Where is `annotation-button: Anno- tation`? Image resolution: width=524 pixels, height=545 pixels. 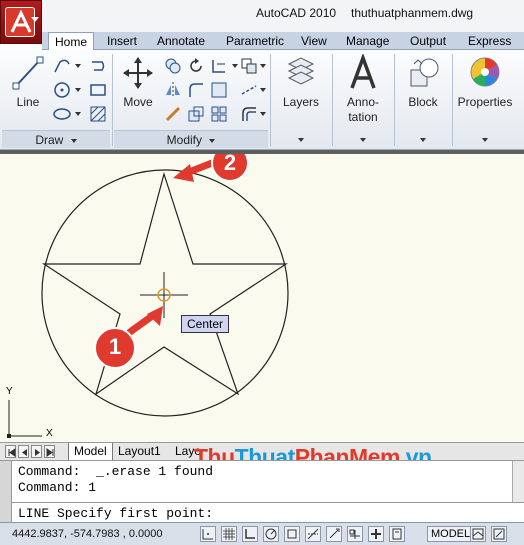
annotation-button: Anno- tation is located at coordinates (363, 88).